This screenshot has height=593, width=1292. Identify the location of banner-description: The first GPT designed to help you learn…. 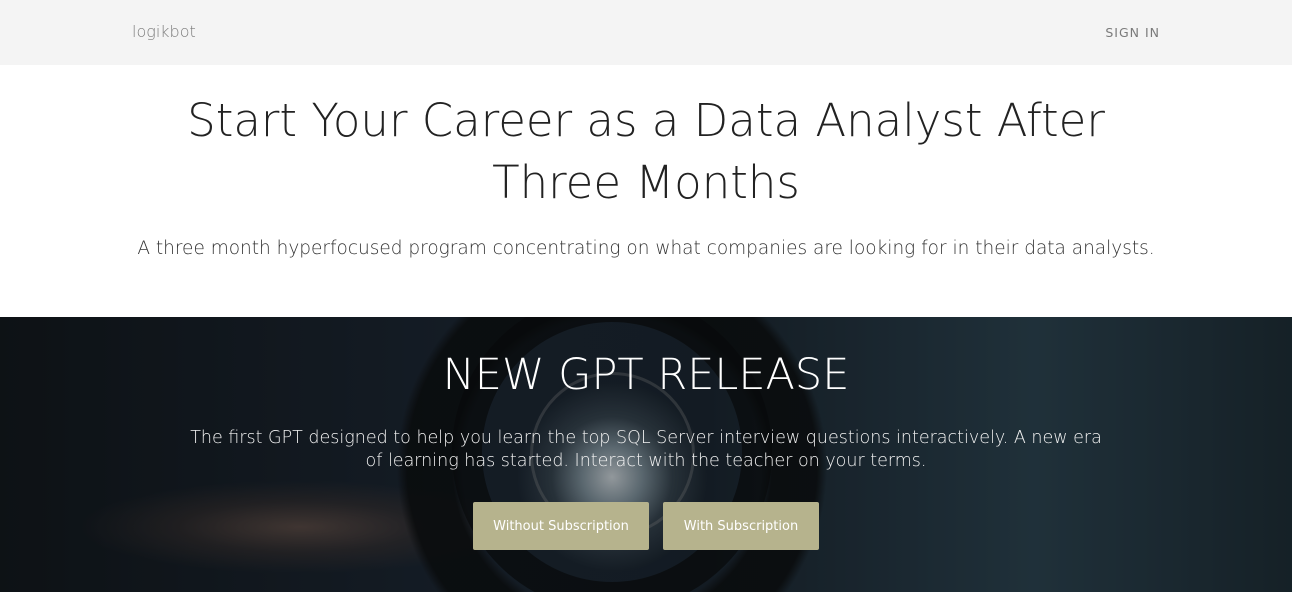
(646, 449).